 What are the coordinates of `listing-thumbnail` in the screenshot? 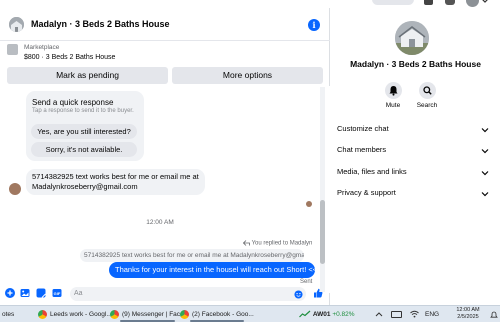 It's located at (12, 49).